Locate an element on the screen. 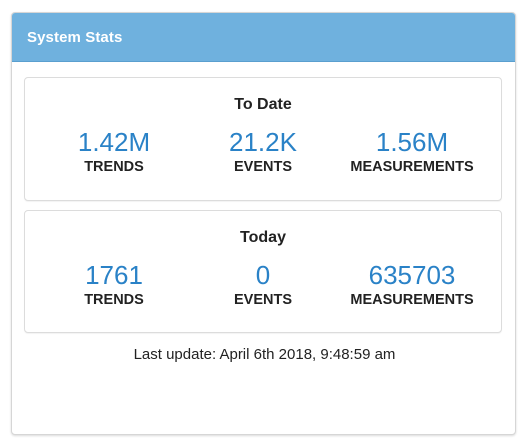 The image size is (520, 444). today-stat-row: 1761 TRENDS 0 EVENTS 635703 MEASUREMENTS is located at coordinates (263, 285).